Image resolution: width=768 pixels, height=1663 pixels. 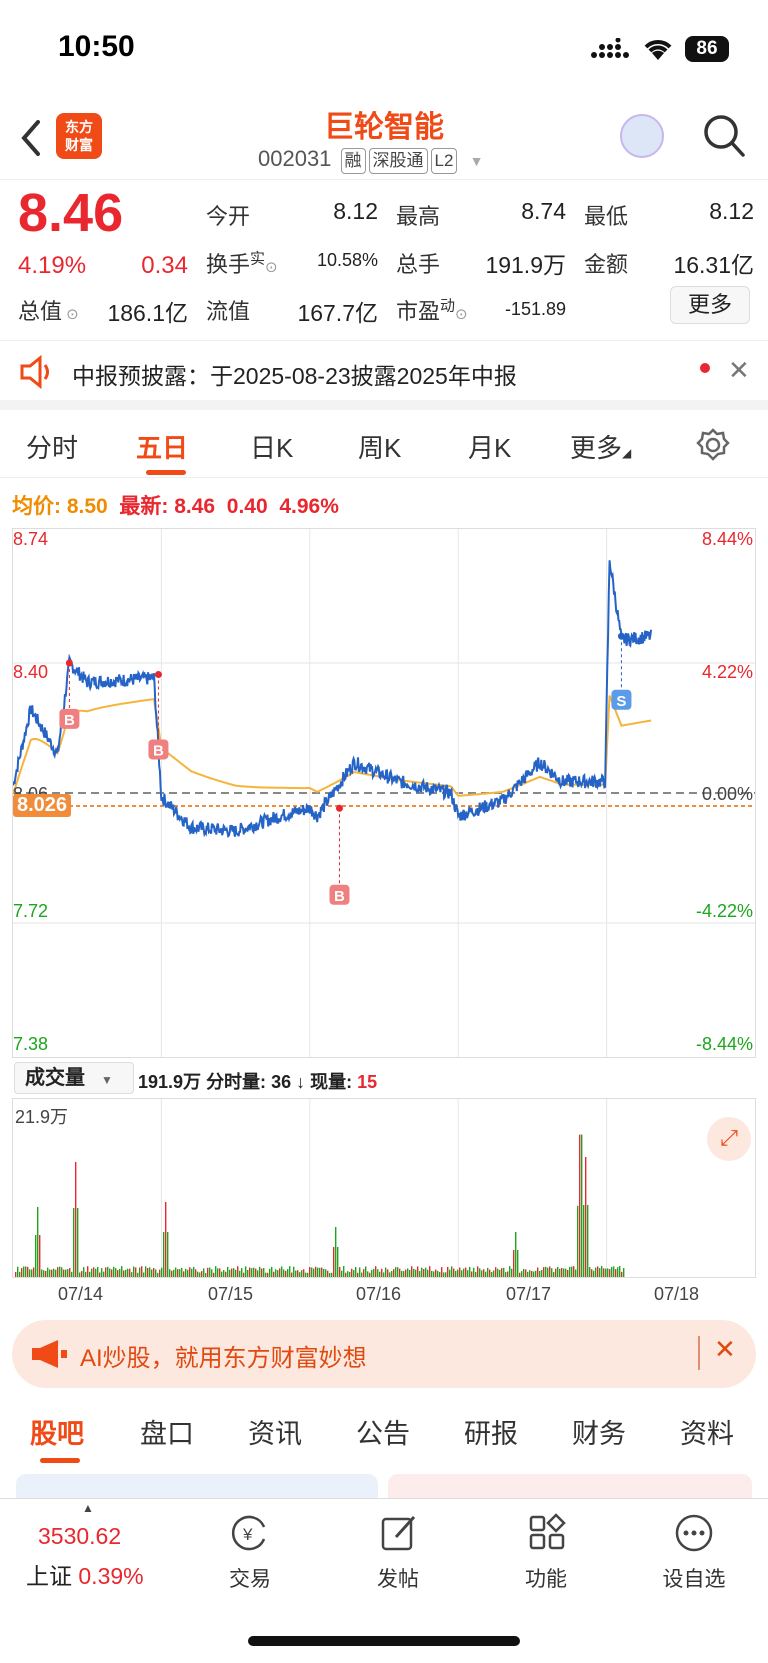 What do you see at coordinates (85, 1574) in the screenshot?
I see `index-quote: 上证 0.39%` at bounding box center [85, 1574].